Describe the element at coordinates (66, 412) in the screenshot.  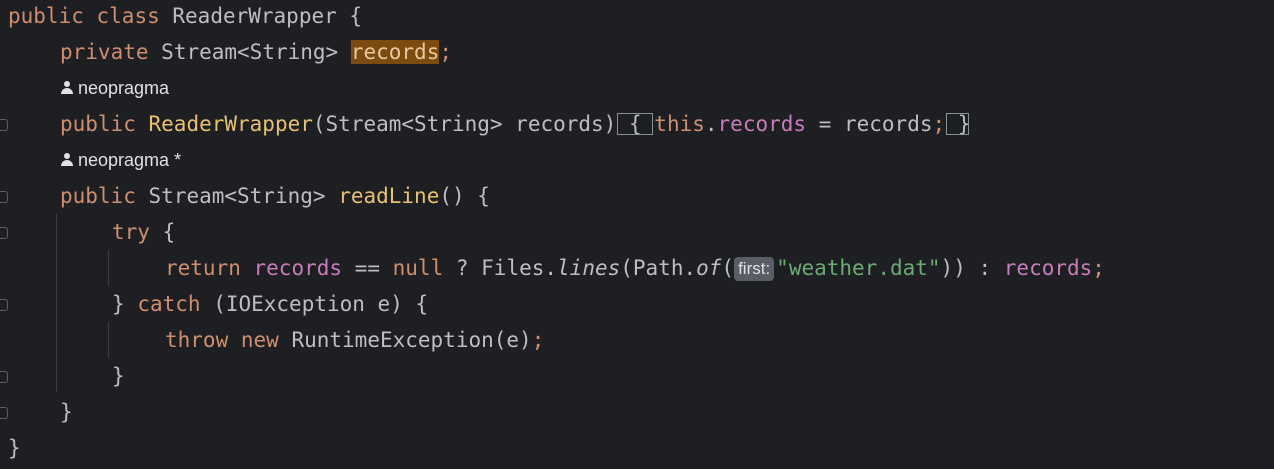
I see `code-line-12: }` at that location.